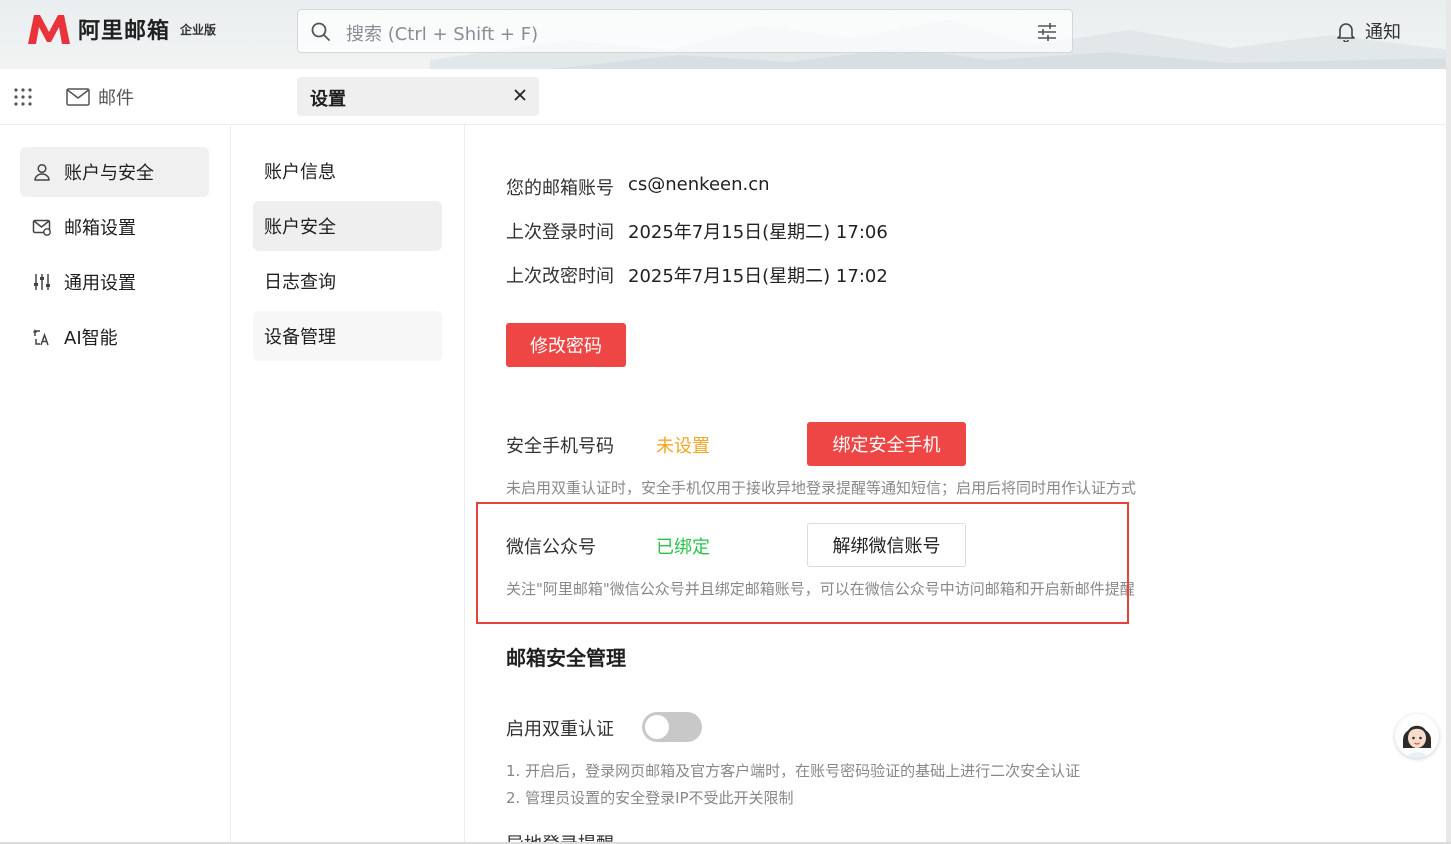 Image resolution: width=1451 pixels, height=844 pixels. I want to click on assistant-avatar, so click(1417, 736).